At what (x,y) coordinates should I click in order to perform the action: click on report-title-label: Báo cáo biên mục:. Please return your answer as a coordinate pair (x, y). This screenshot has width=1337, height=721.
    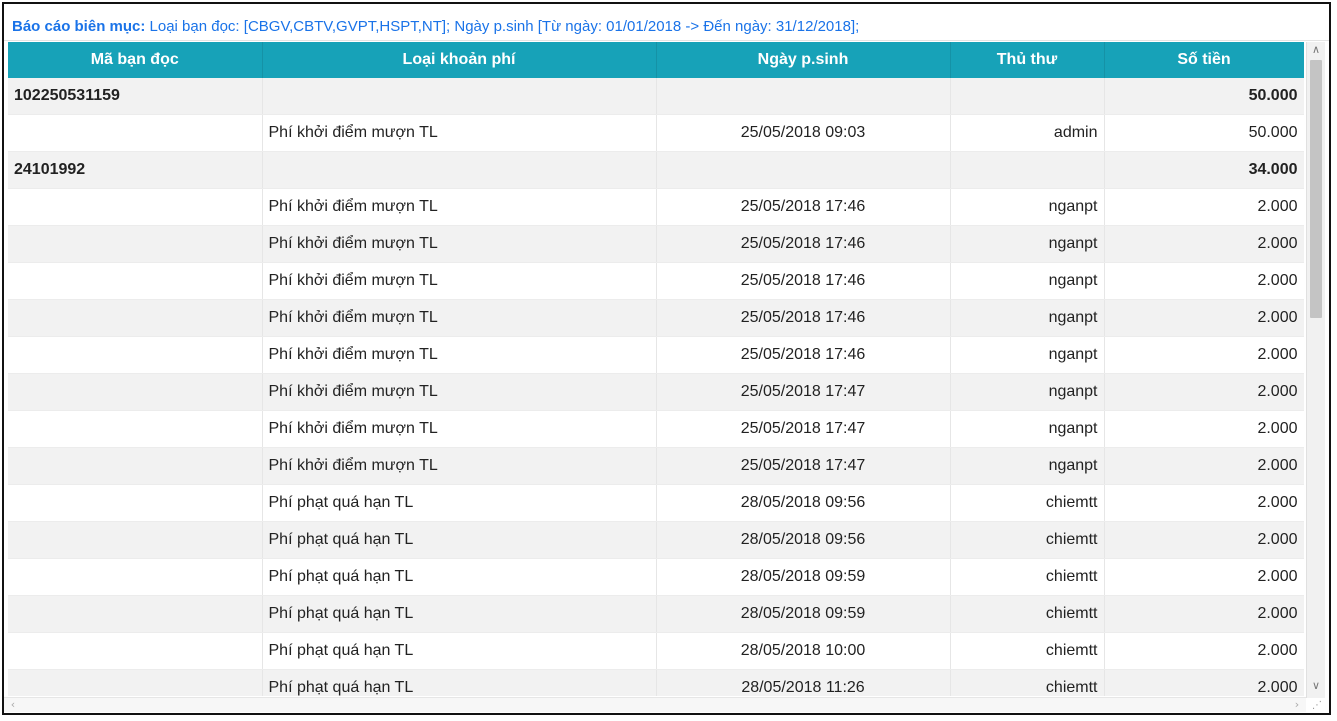
    Looking at the image, I should click on (79, 26).